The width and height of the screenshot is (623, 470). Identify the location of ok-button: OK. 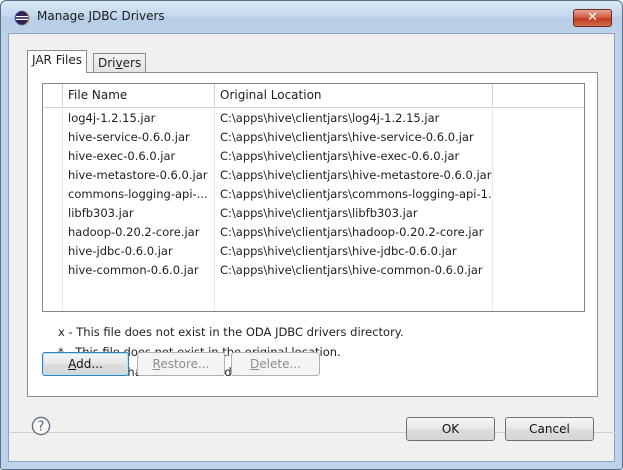
(450, 429).